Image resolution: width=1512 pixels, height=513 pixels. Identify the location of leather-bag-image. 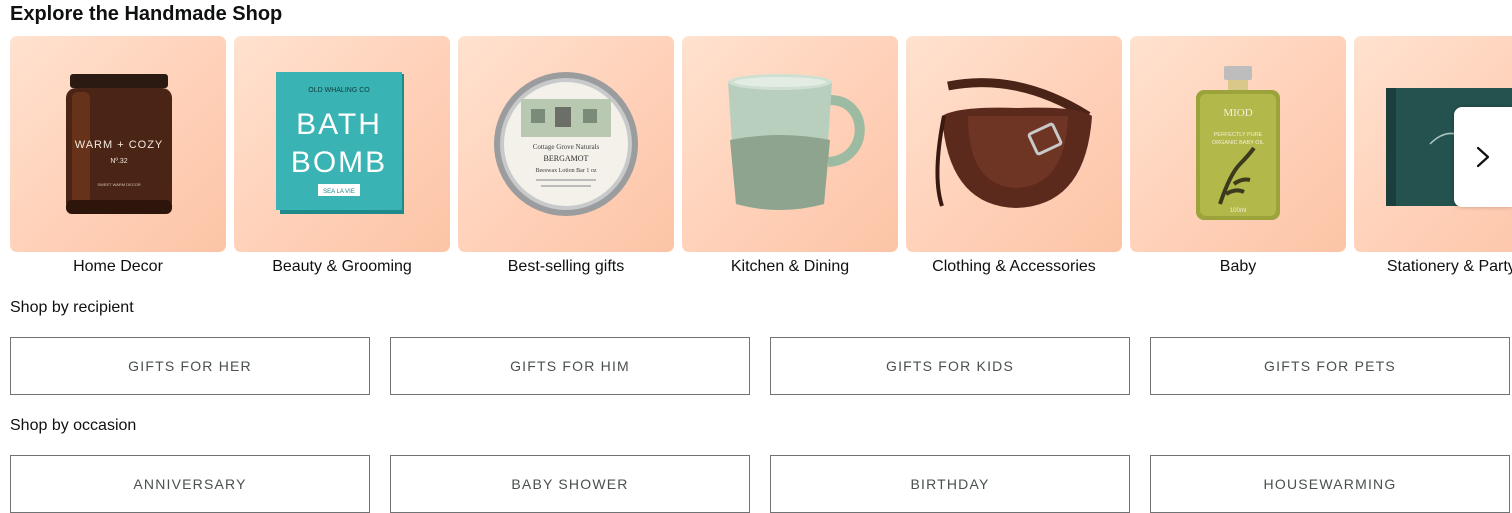
(1013, 143).